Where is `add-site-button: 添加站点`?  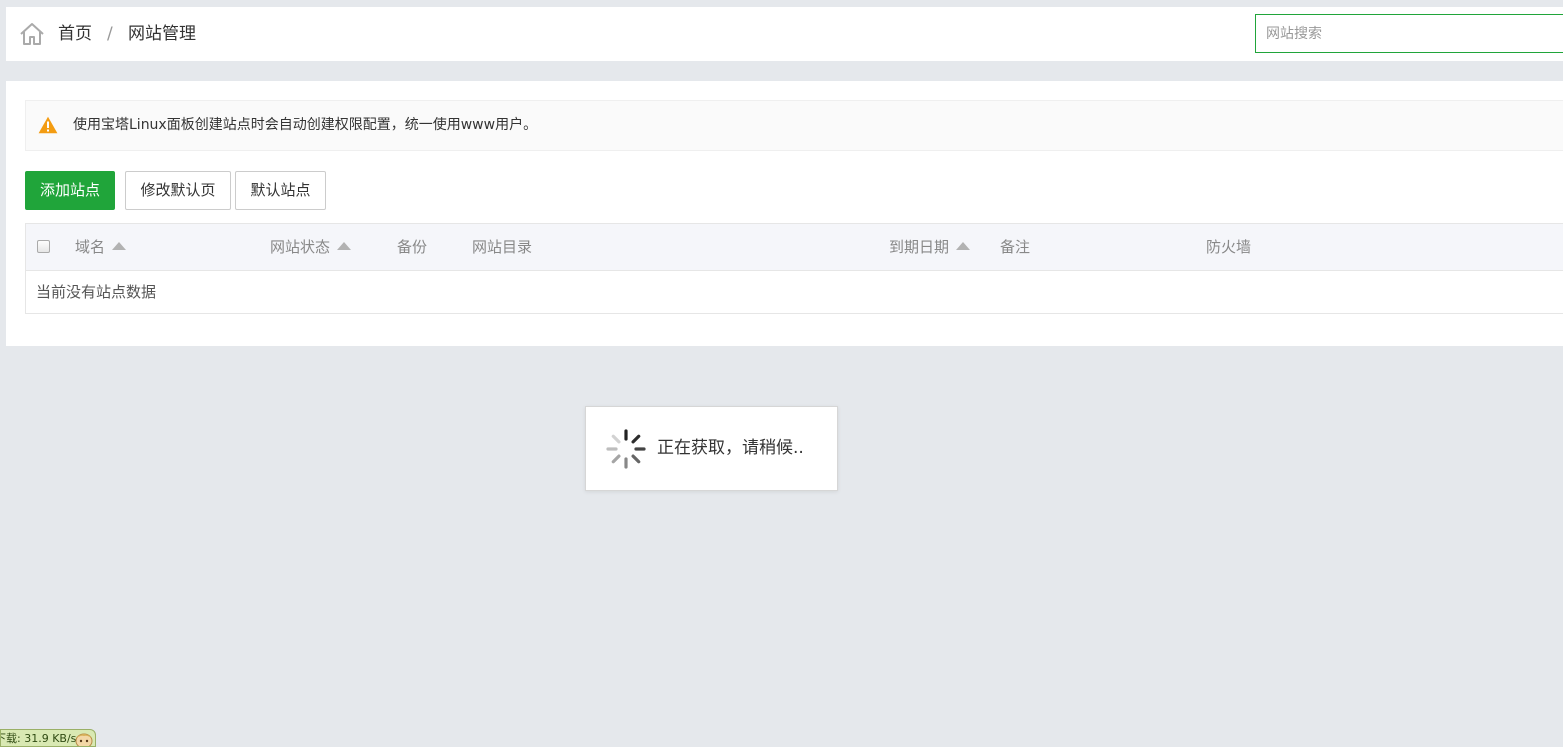
add-site-button: 添加站点 is located at coordinates (70, 190).